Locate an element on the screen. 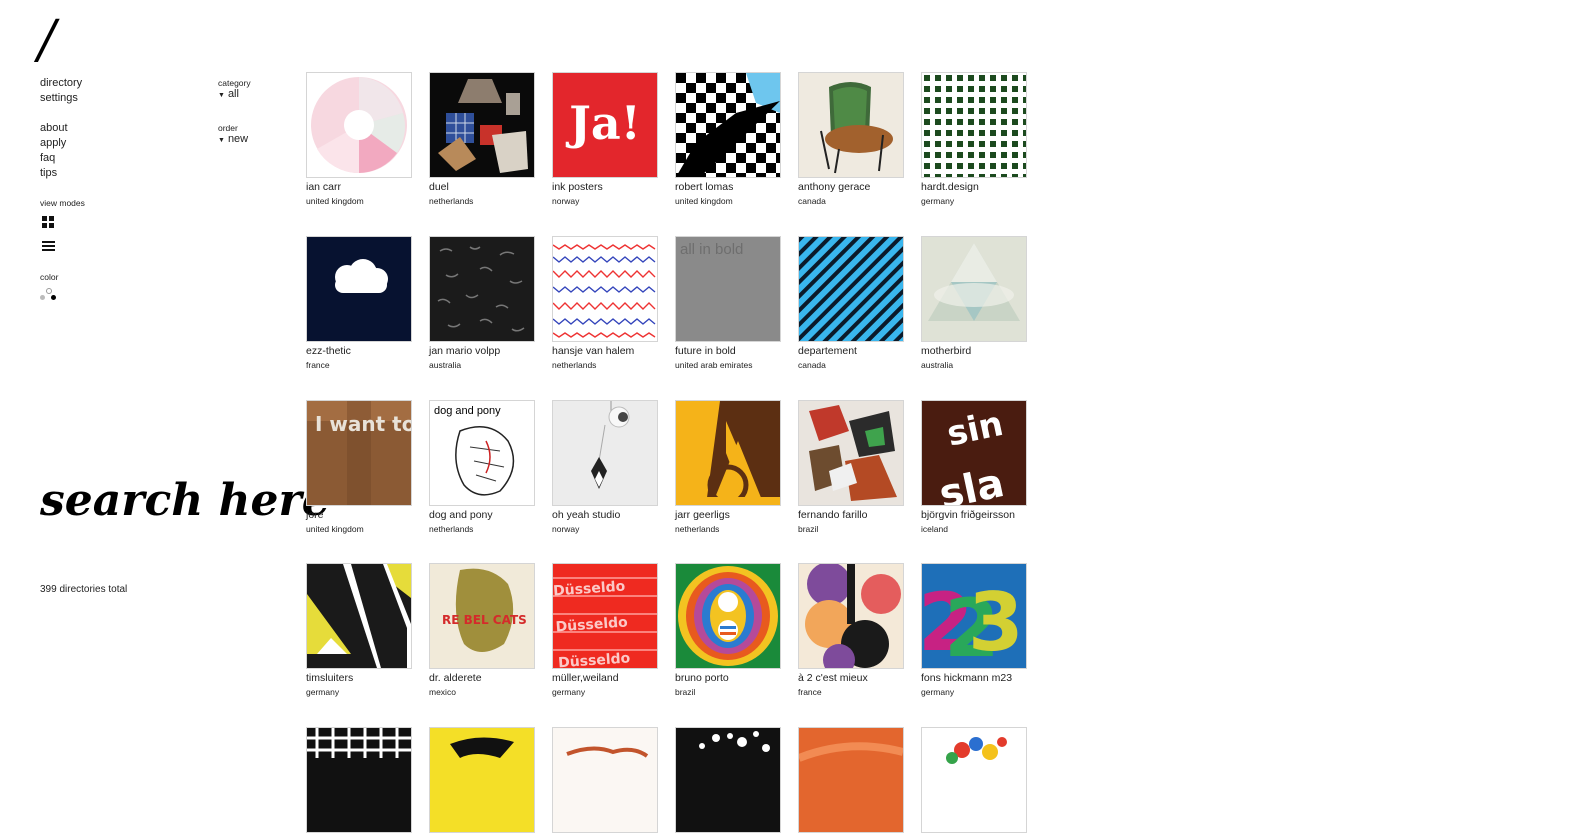 This screenshot has height=836, width=1580. directory-tile: motherbird australia is located at coordinates (974, 303).